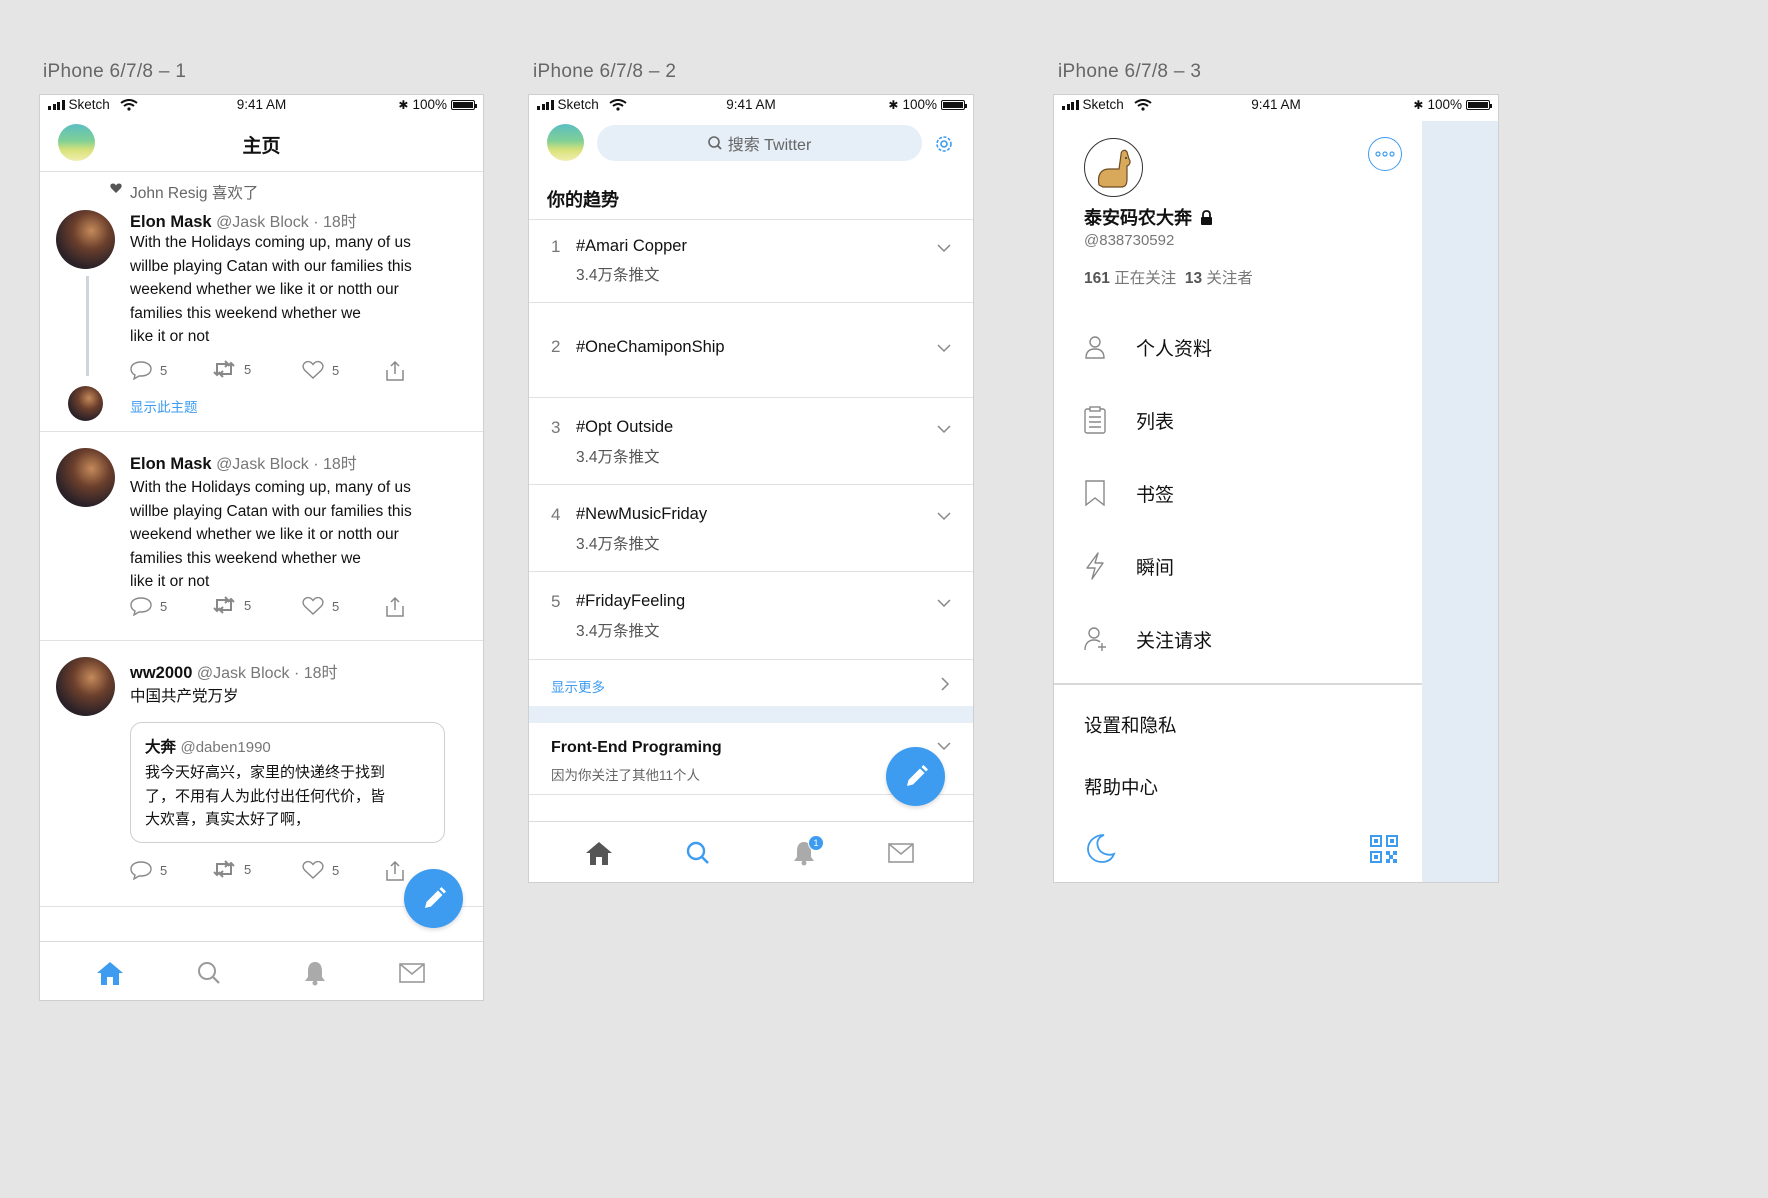  Describe the element at coordinates (1249, 639) in the screenshot. I see `menu-follow-requests: 关注请求` at that location.